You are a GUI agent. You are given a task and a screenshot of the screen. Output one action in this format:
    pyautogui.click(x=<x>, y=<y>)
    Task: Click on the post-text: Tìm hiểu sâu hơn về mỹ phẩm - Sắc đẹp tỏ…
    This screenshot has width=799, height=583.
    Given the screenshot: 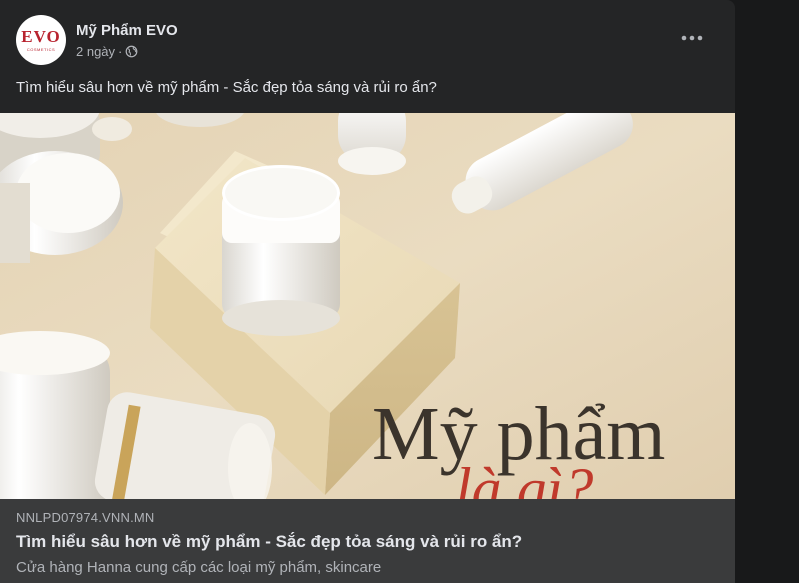 What is the action you would take?
    pyautogui.click(x=226, y=87)
    